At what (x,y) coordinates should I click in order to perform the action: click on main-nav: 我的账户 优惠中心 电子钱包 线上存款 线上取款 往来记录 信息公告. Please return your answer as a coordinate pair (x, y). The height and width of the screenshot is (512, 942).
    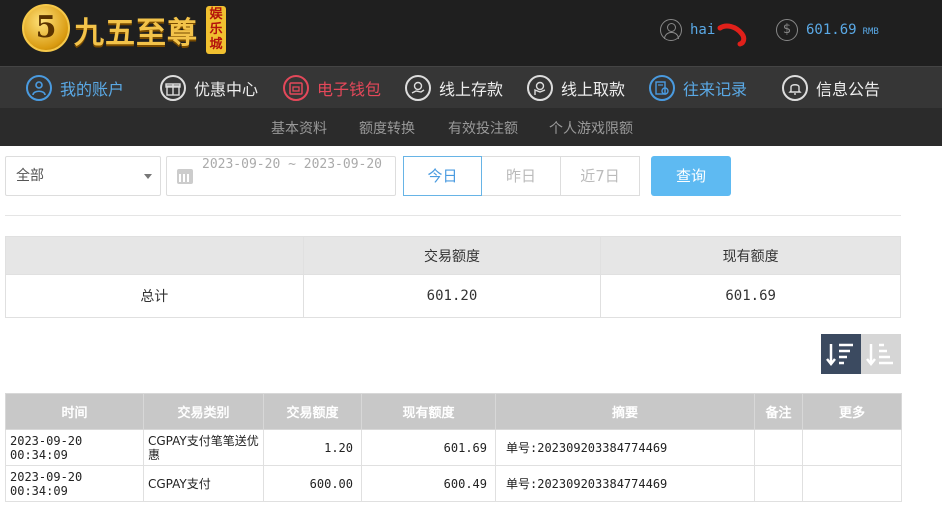
    Looking at the image, I should click on (471, 87).